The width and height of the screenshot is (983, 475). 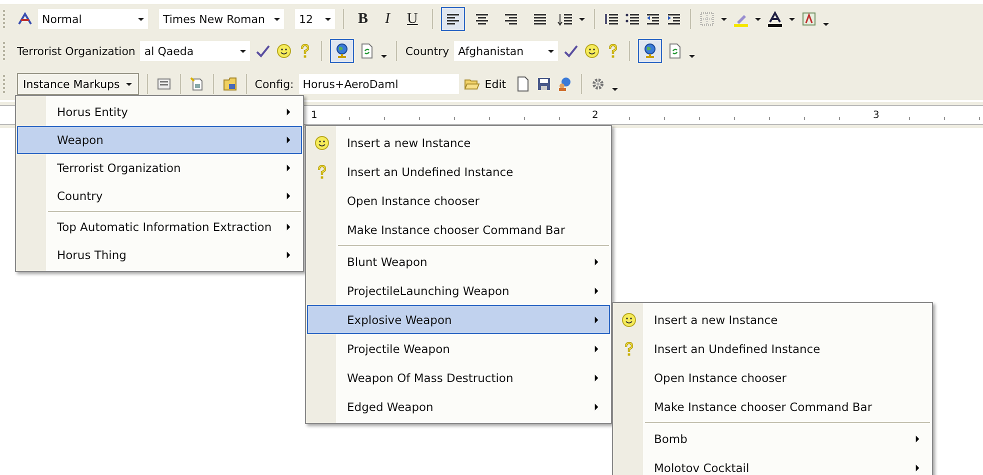 I want to click on edit-button: Edit, so click(x=495, y=84).